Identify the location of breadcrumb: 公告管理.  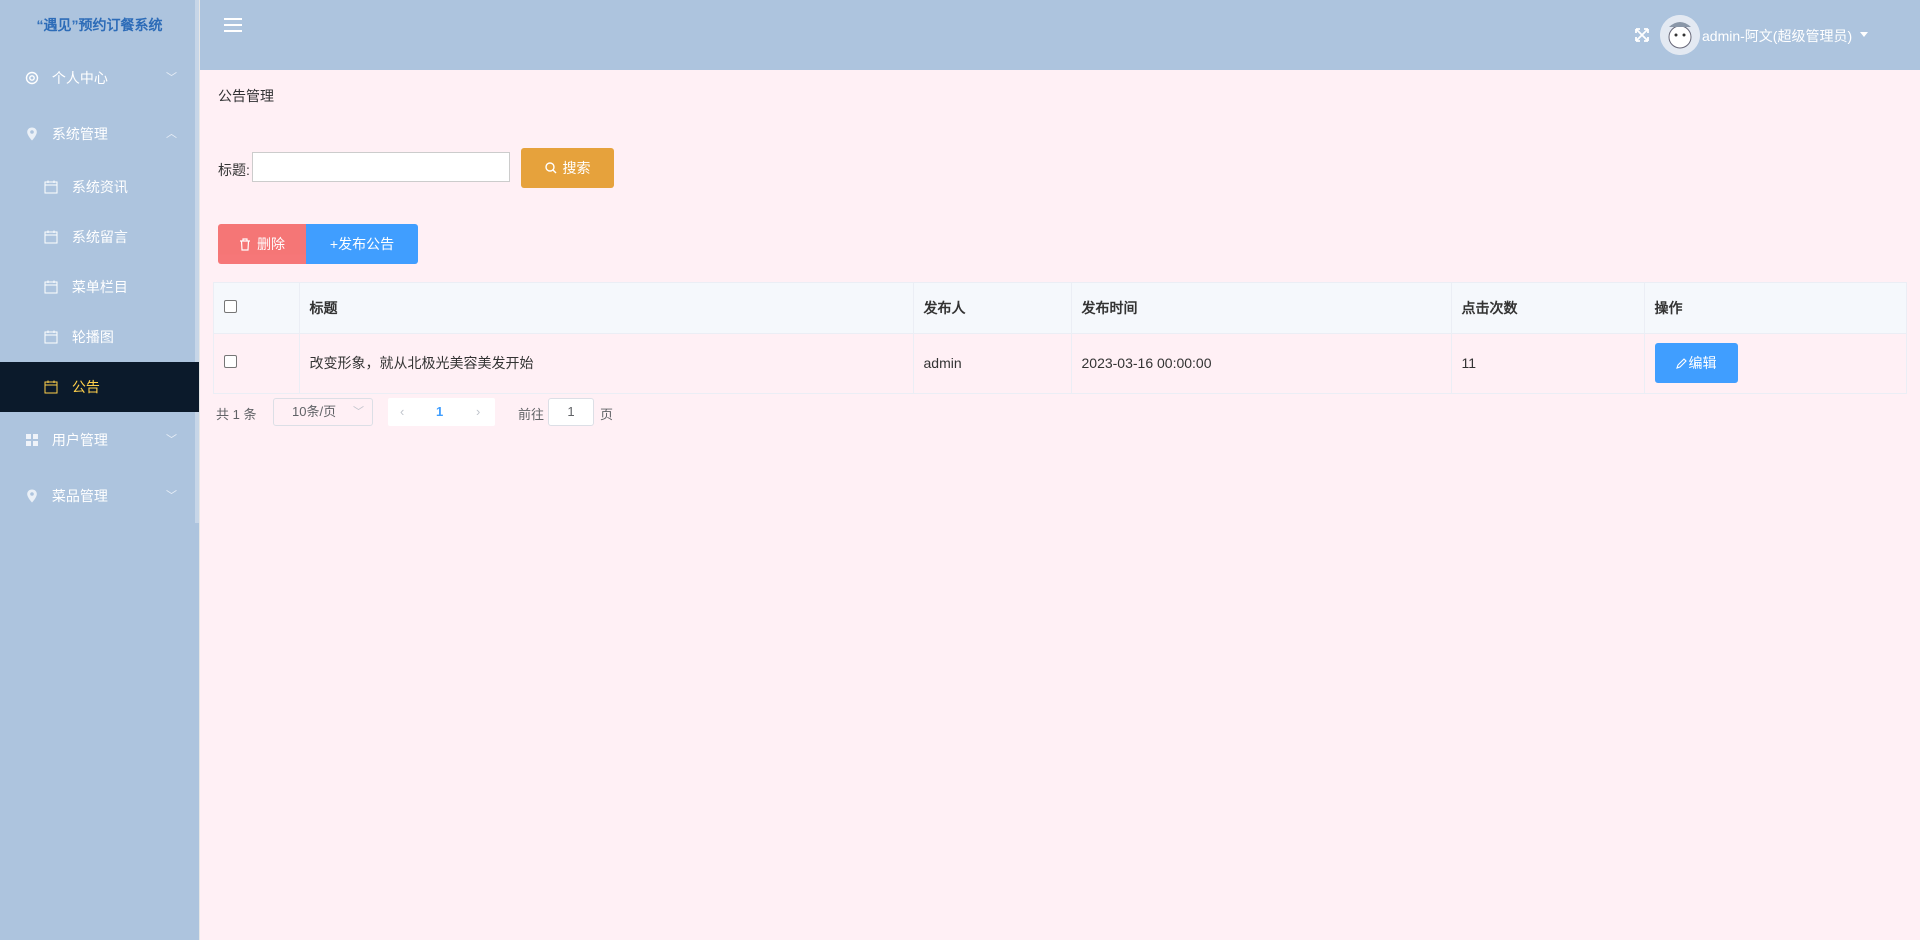
(246, 96).